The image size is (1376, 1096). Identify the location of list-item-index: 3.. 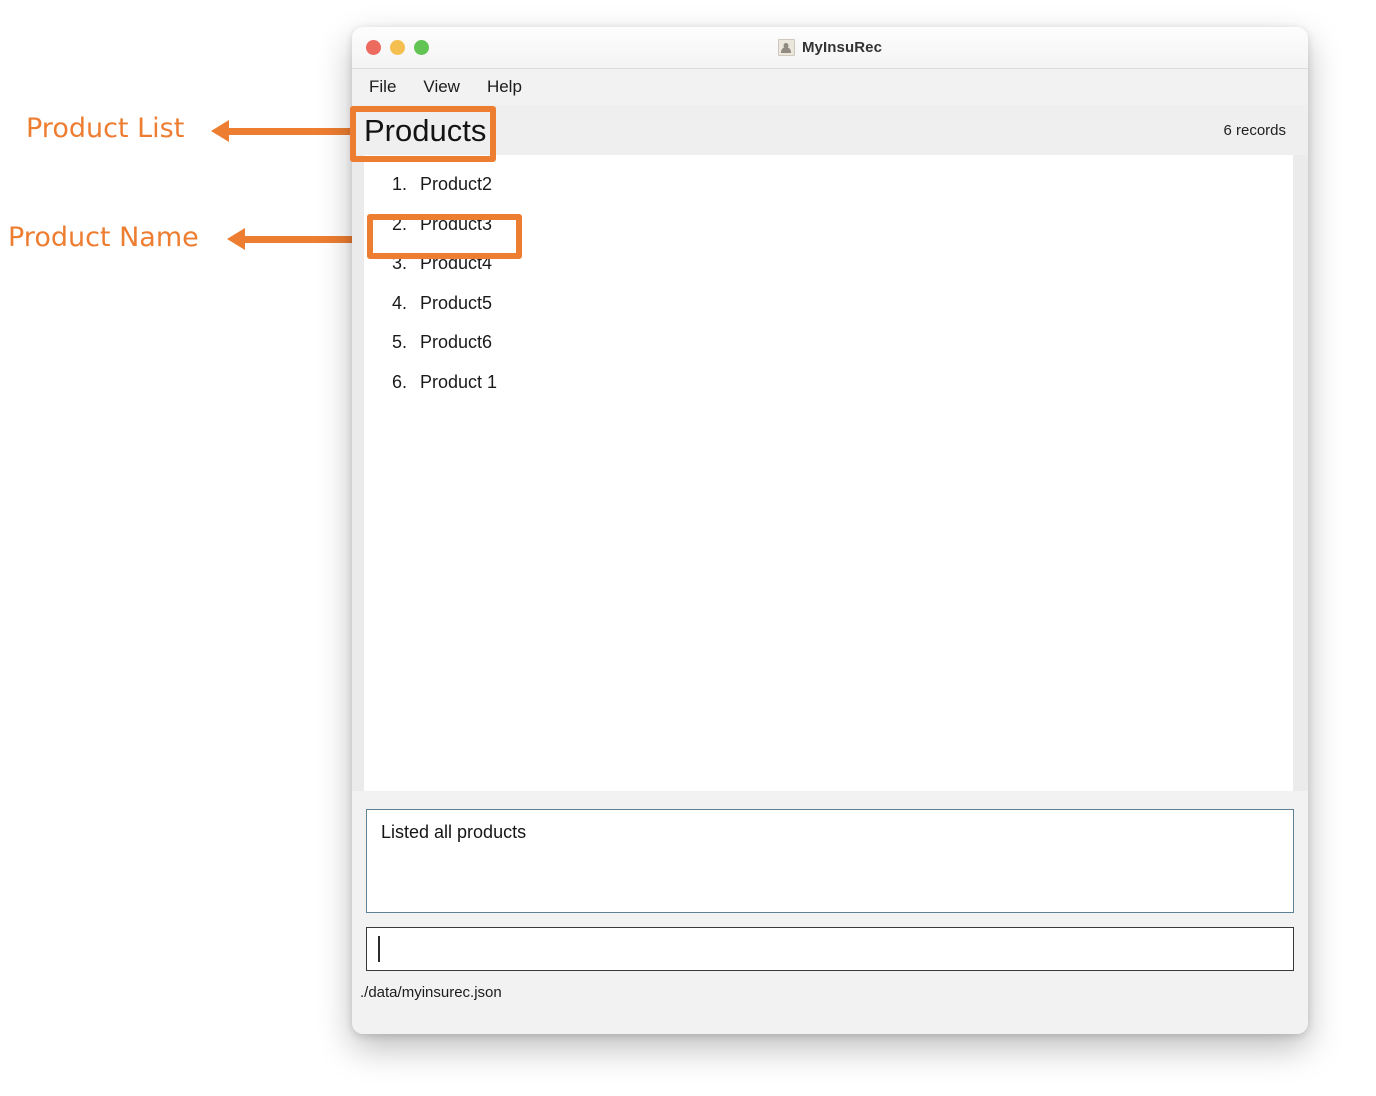
(400, 263).